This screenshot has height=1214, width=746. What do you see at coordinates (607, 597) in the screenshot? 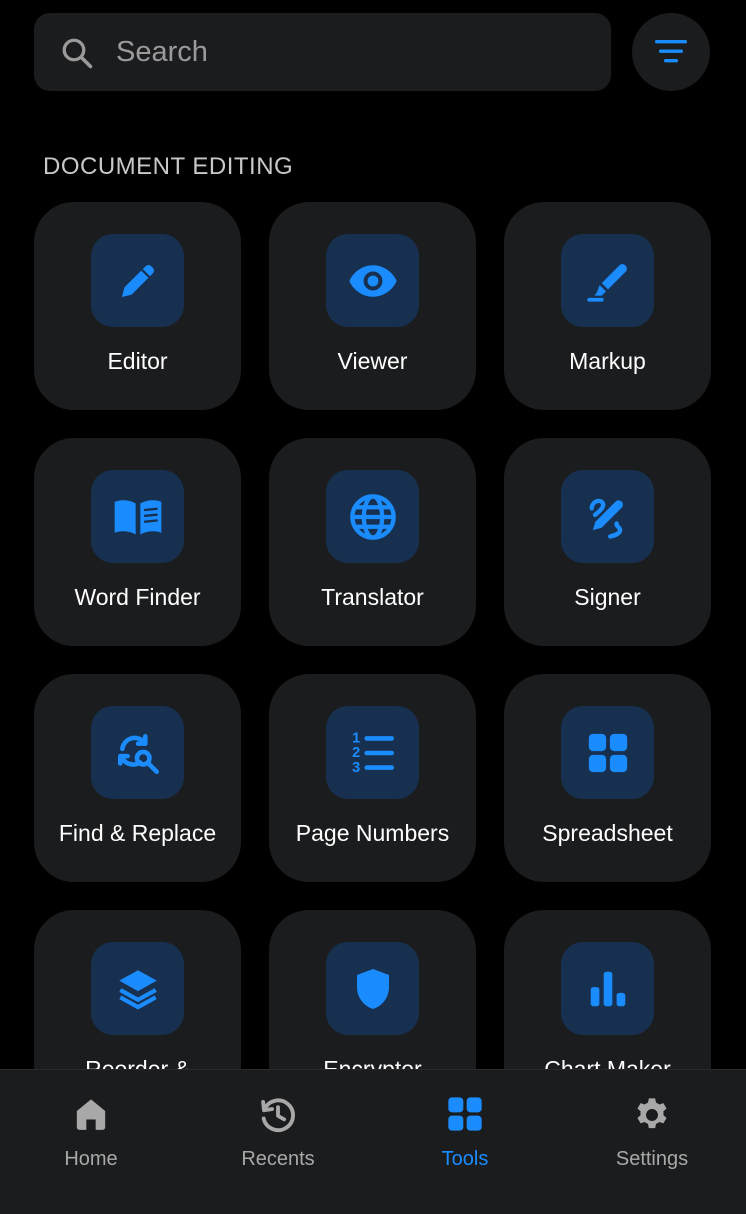
I see `tool-label: Signer` at bounding box center [607, 597].